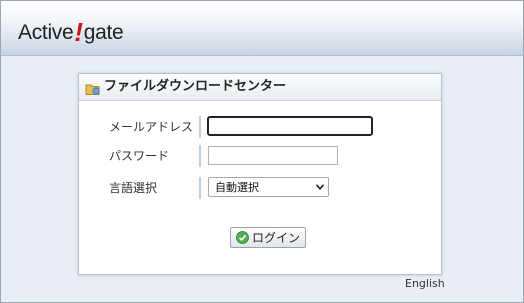 The image size is (524, 303). I want to click on email-label: メールアドレス, so click(151, 127).